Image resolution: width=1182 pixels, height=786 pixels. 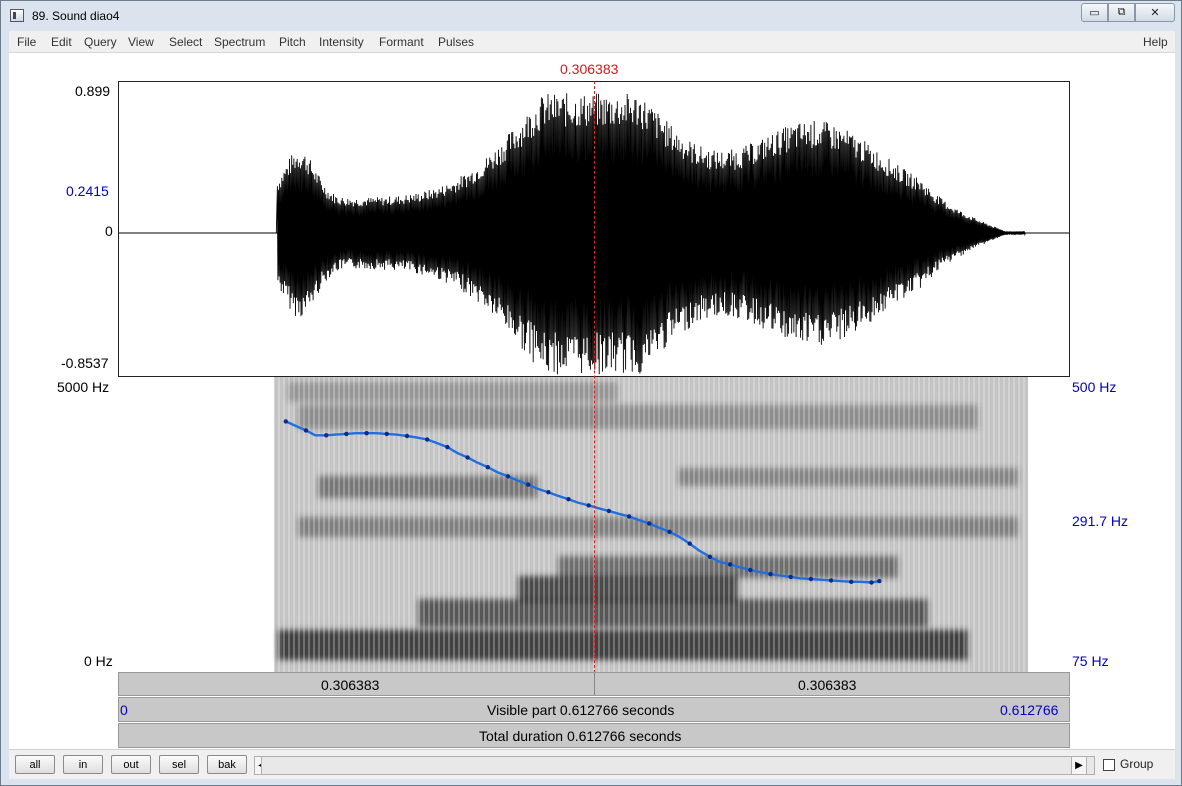 What do you see at coordinates (1100, 521) in the screenshot?
I see `pitch-axis-mid-label: 291.7 Hz` at bounding box center [1100, 521].